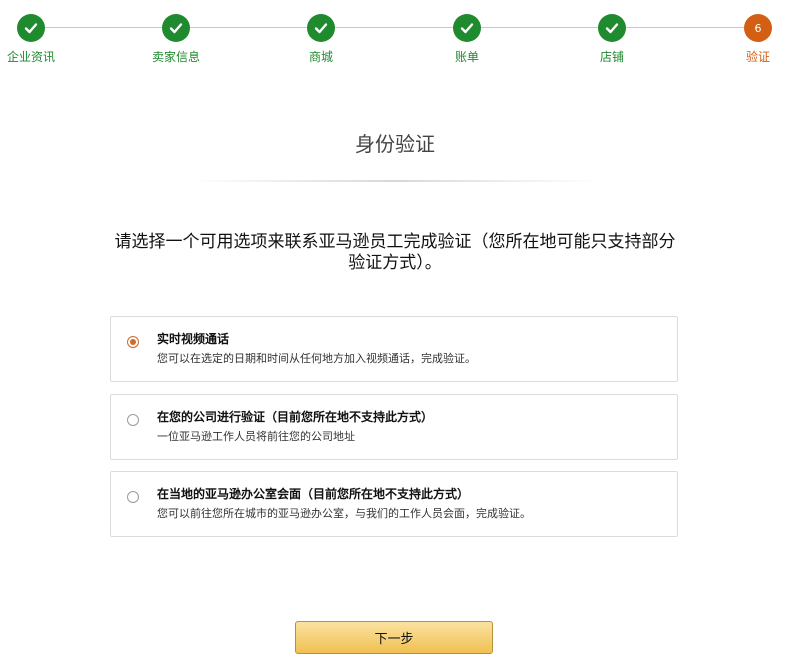  Describe the element at coordinates (30, 57) in the screenshot. I see `step-label: 企业资讯` at that location.